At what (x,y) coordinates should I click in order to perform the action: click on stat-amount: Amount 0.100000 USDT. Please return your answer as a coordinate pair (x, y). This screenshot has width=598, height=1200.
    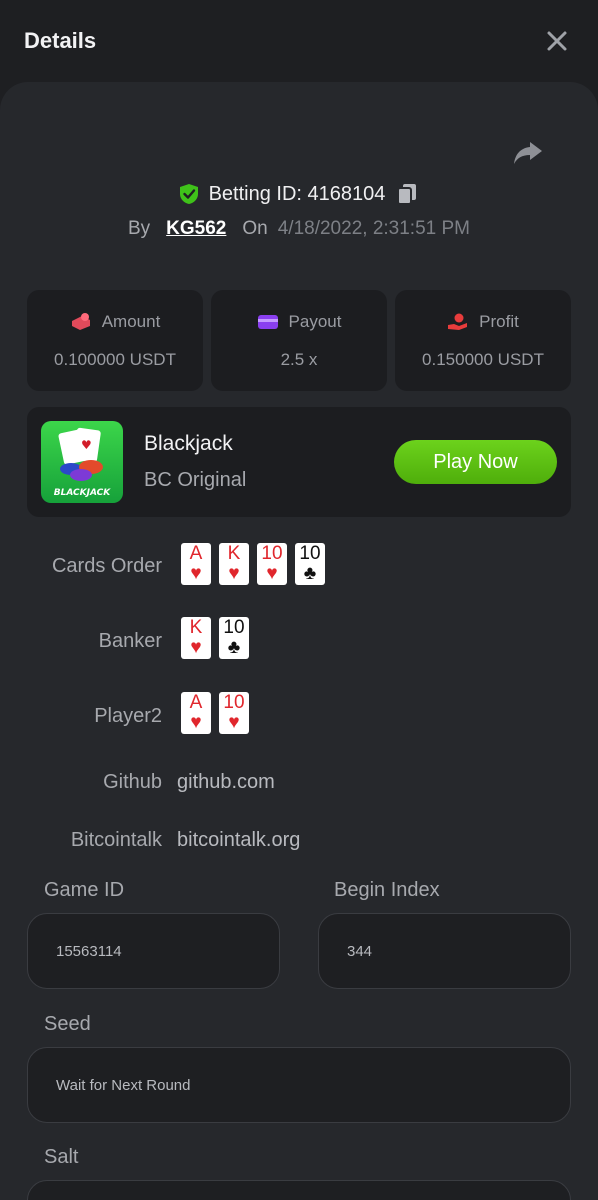
    Looking at the image, I should click on (115, 340).